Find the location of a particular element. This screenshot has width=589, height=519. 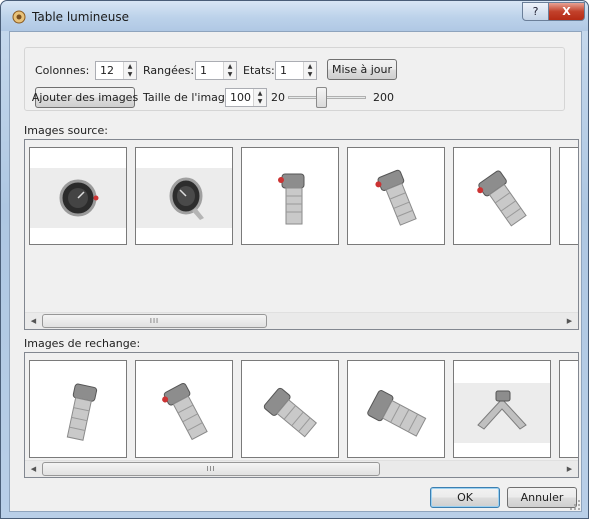

spare-scroll-thumb: III is located at coordinates (211, 469).